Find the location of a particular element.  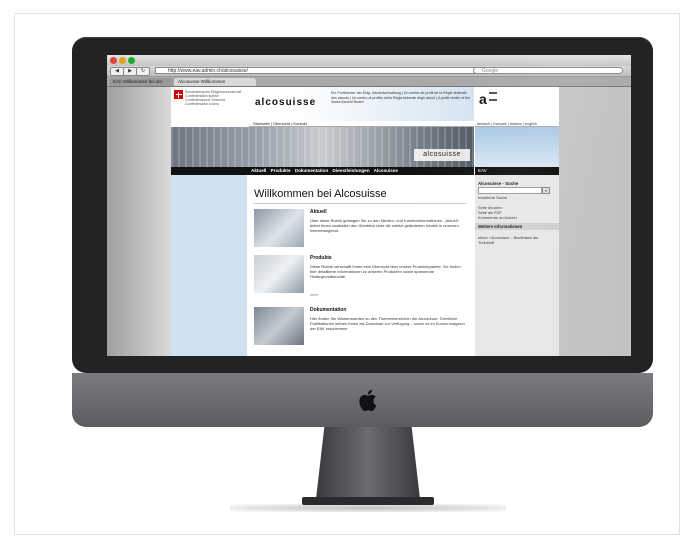

nav-aktuell: Aktuell is located at coordinates (258, 170).